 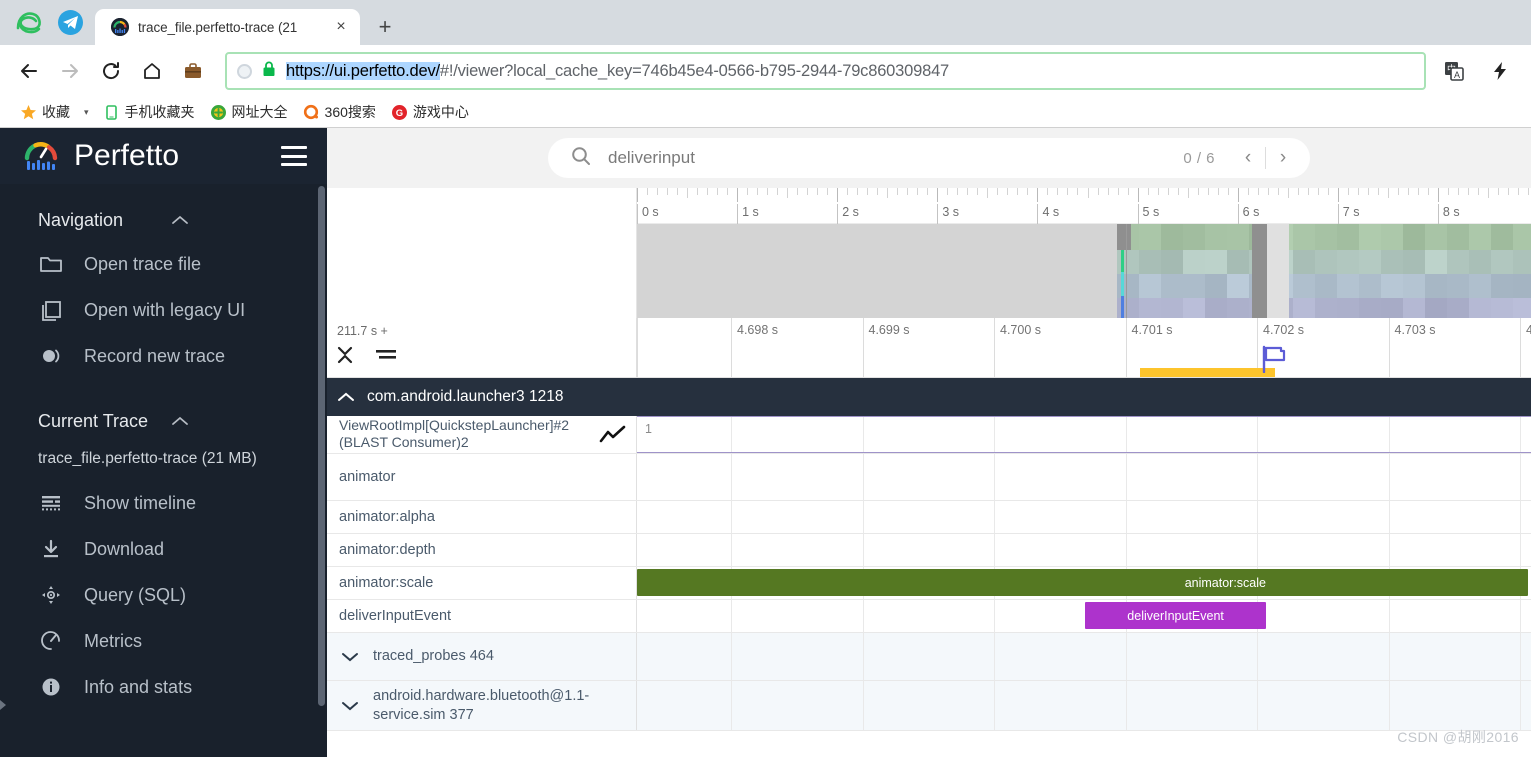 I want to click on collapse-all-icon, so click(x=345, y=357).